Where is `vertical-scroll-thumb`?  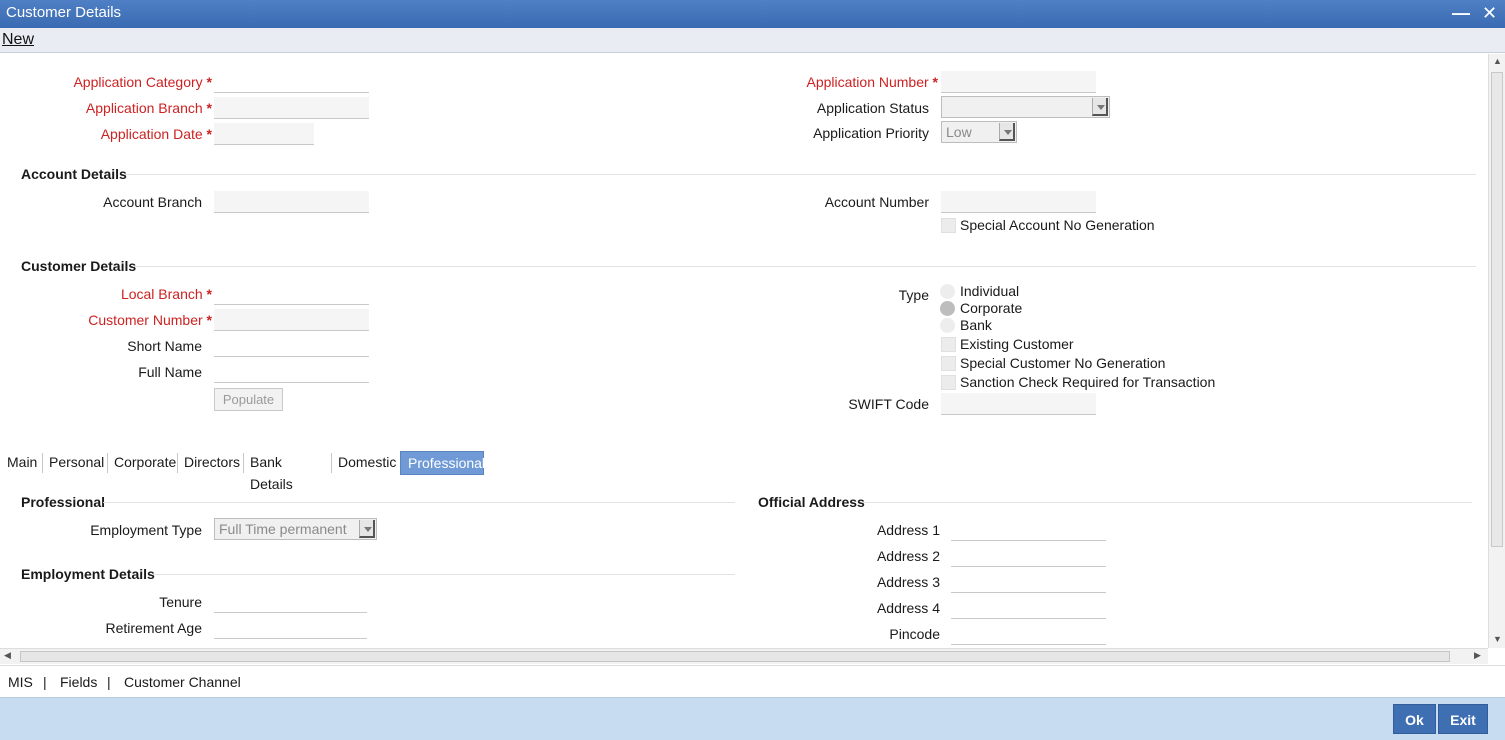 vertical-scroll-thumb is located at coordinates (1497, 309).